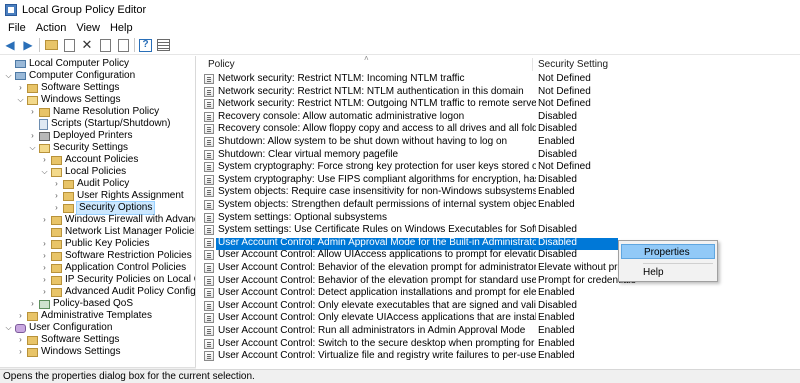 Image resolution: width=800 pixels, height=383 pixels. Describe the element at coordinates (668, 251) in the screenshot. I see `context-menu-properties: Properties` at that location.